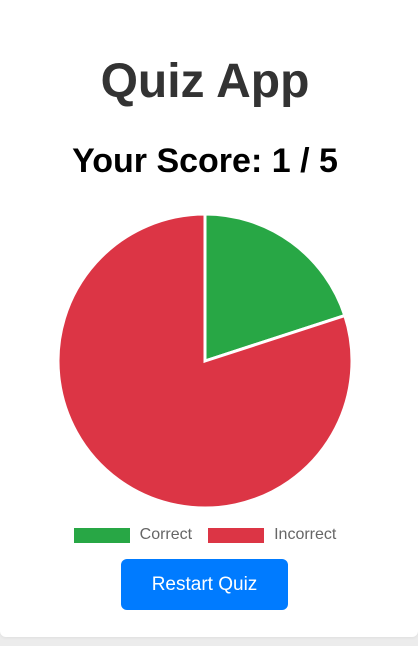  Describe the element at coordinates (205, 81) in the screenshot. I see `app-title: Quiz App` at that location.